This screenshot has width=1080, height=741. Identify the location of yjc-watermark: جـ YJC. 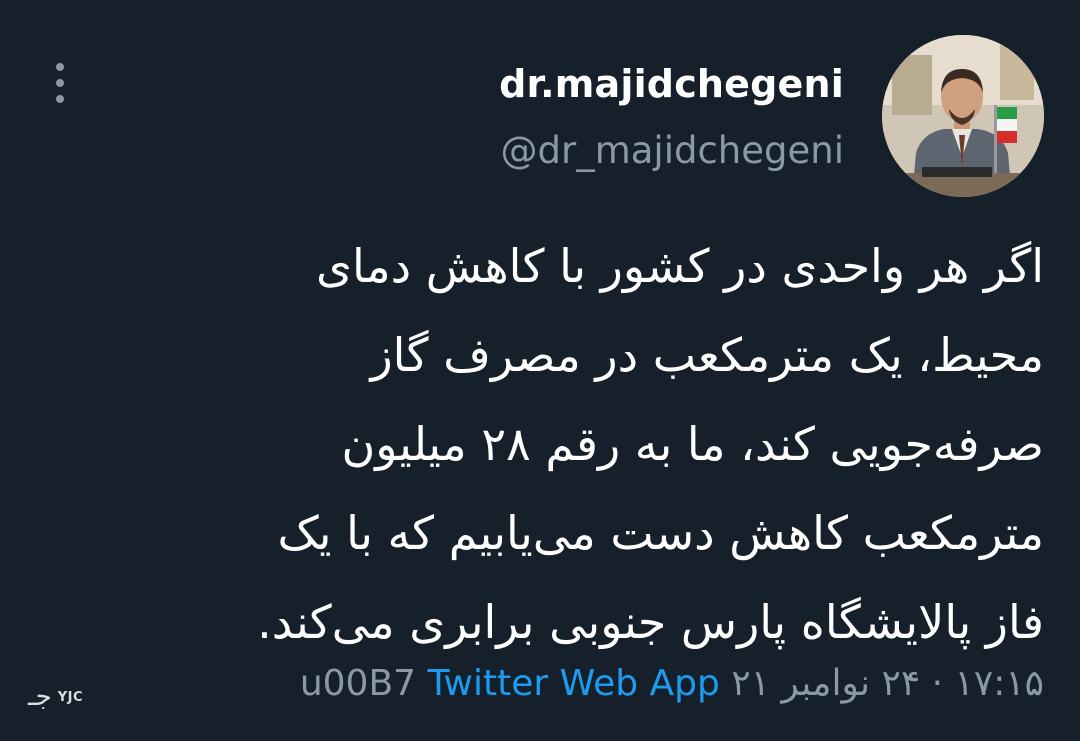
(55, 697).